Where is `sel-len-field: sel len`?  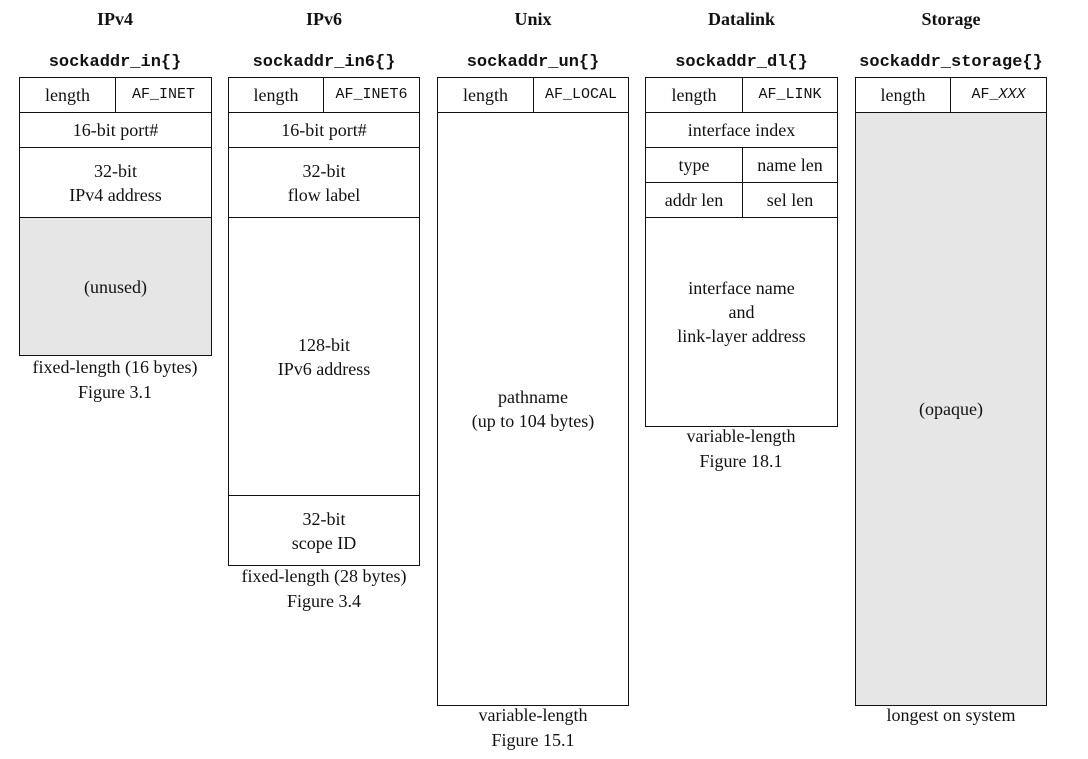
sel-len-field: sel len is located at coordinates (790, 200).